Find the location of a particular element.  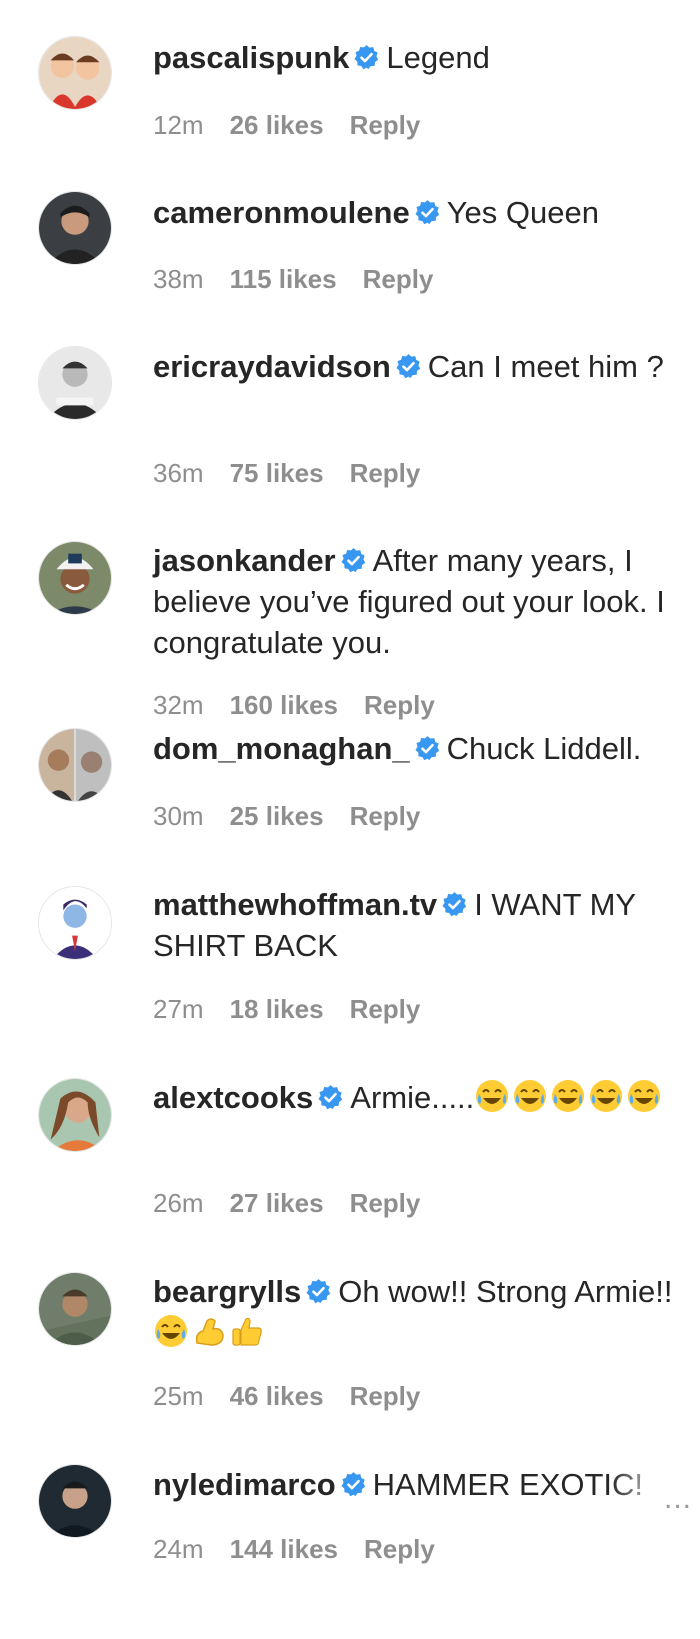

timestamp: 26m is located at coordinates (178, 1203).